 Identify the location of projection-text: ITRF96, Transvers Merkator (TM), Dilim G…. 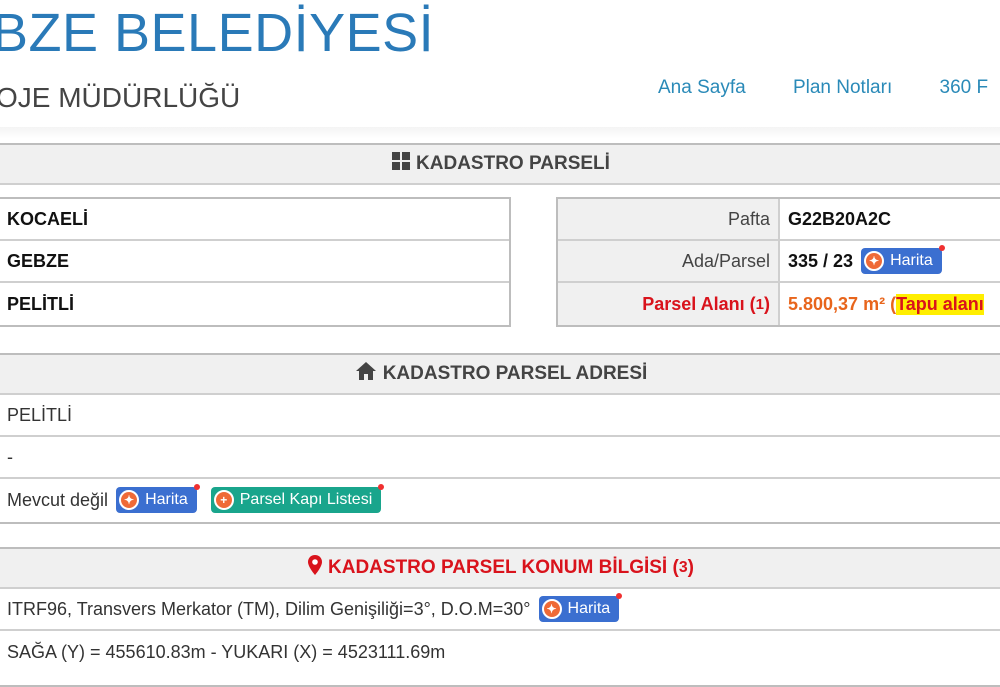
(269, 608).